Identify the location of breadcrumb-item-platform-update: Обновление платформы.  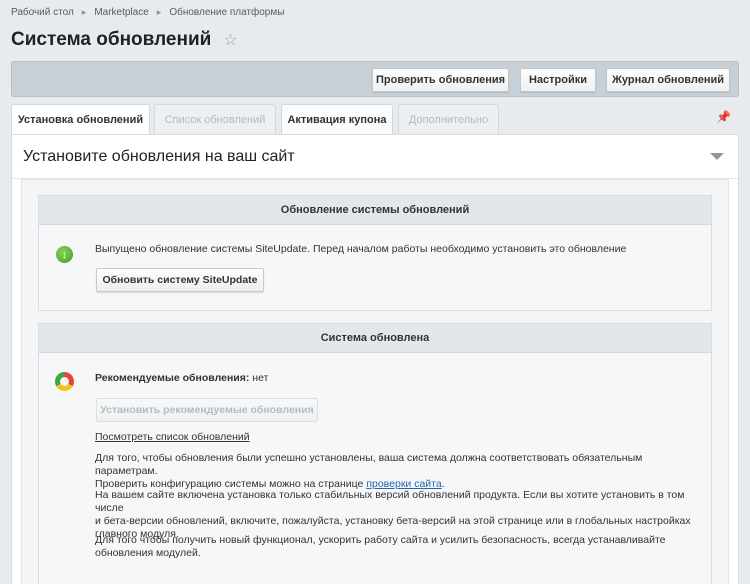
(226, 12).